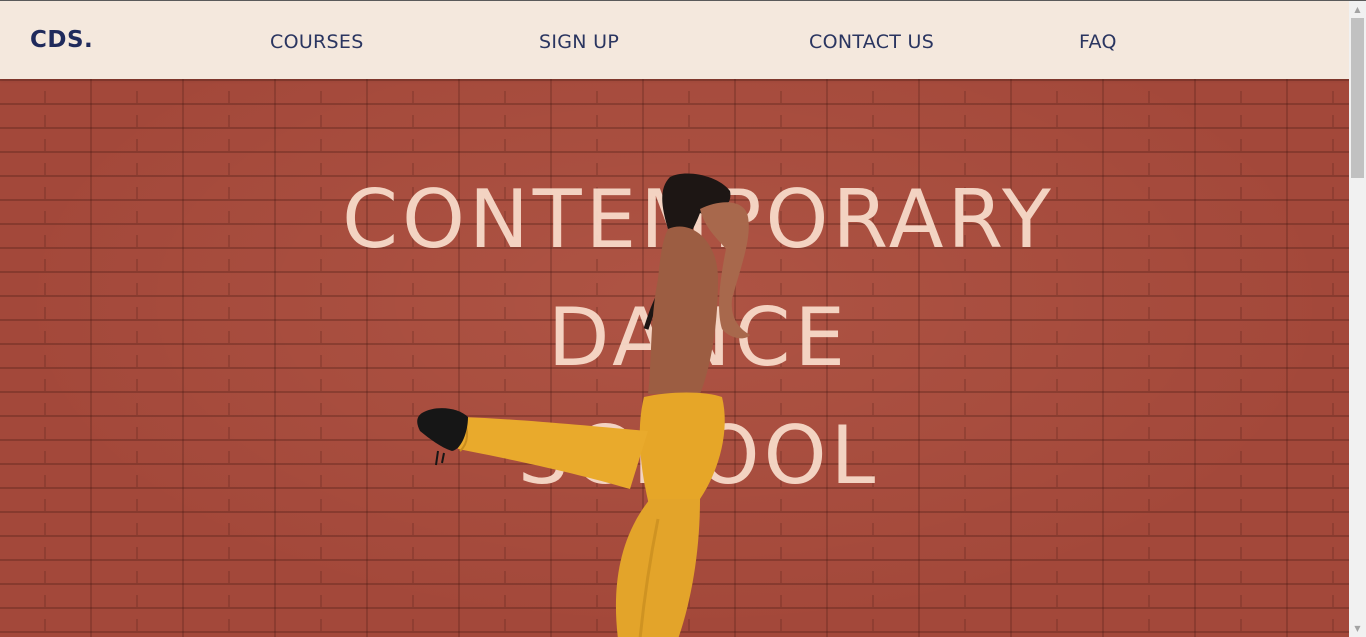 Image resolution: width=1366 pixels, height=637 pixels. What do you see at coordinates (1098, 42) in the screenshot?
I see `nav-link-faq: FAQ` at bounding box center [1098, 42].